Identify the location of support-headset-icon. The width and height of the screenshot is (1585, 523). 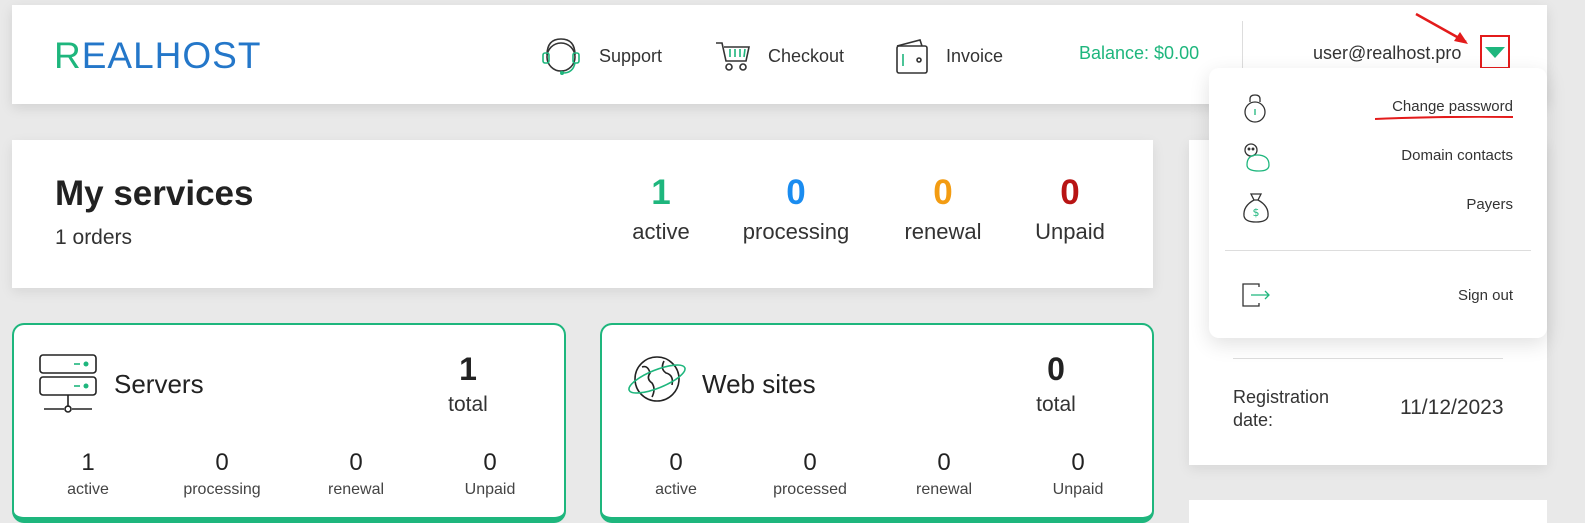
(561, 56).